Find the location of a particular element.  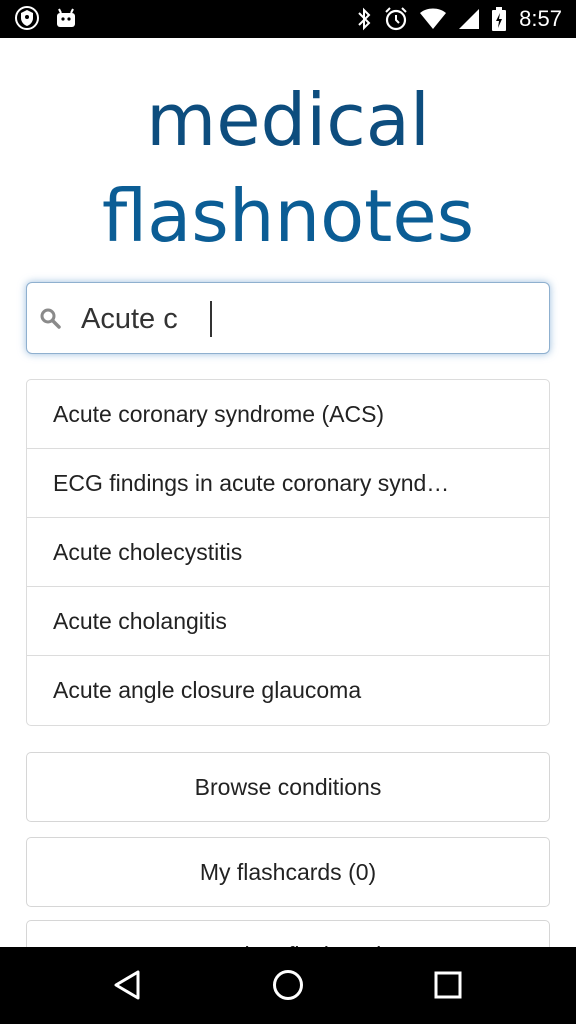

search-box is located at coordinates (288, 318).